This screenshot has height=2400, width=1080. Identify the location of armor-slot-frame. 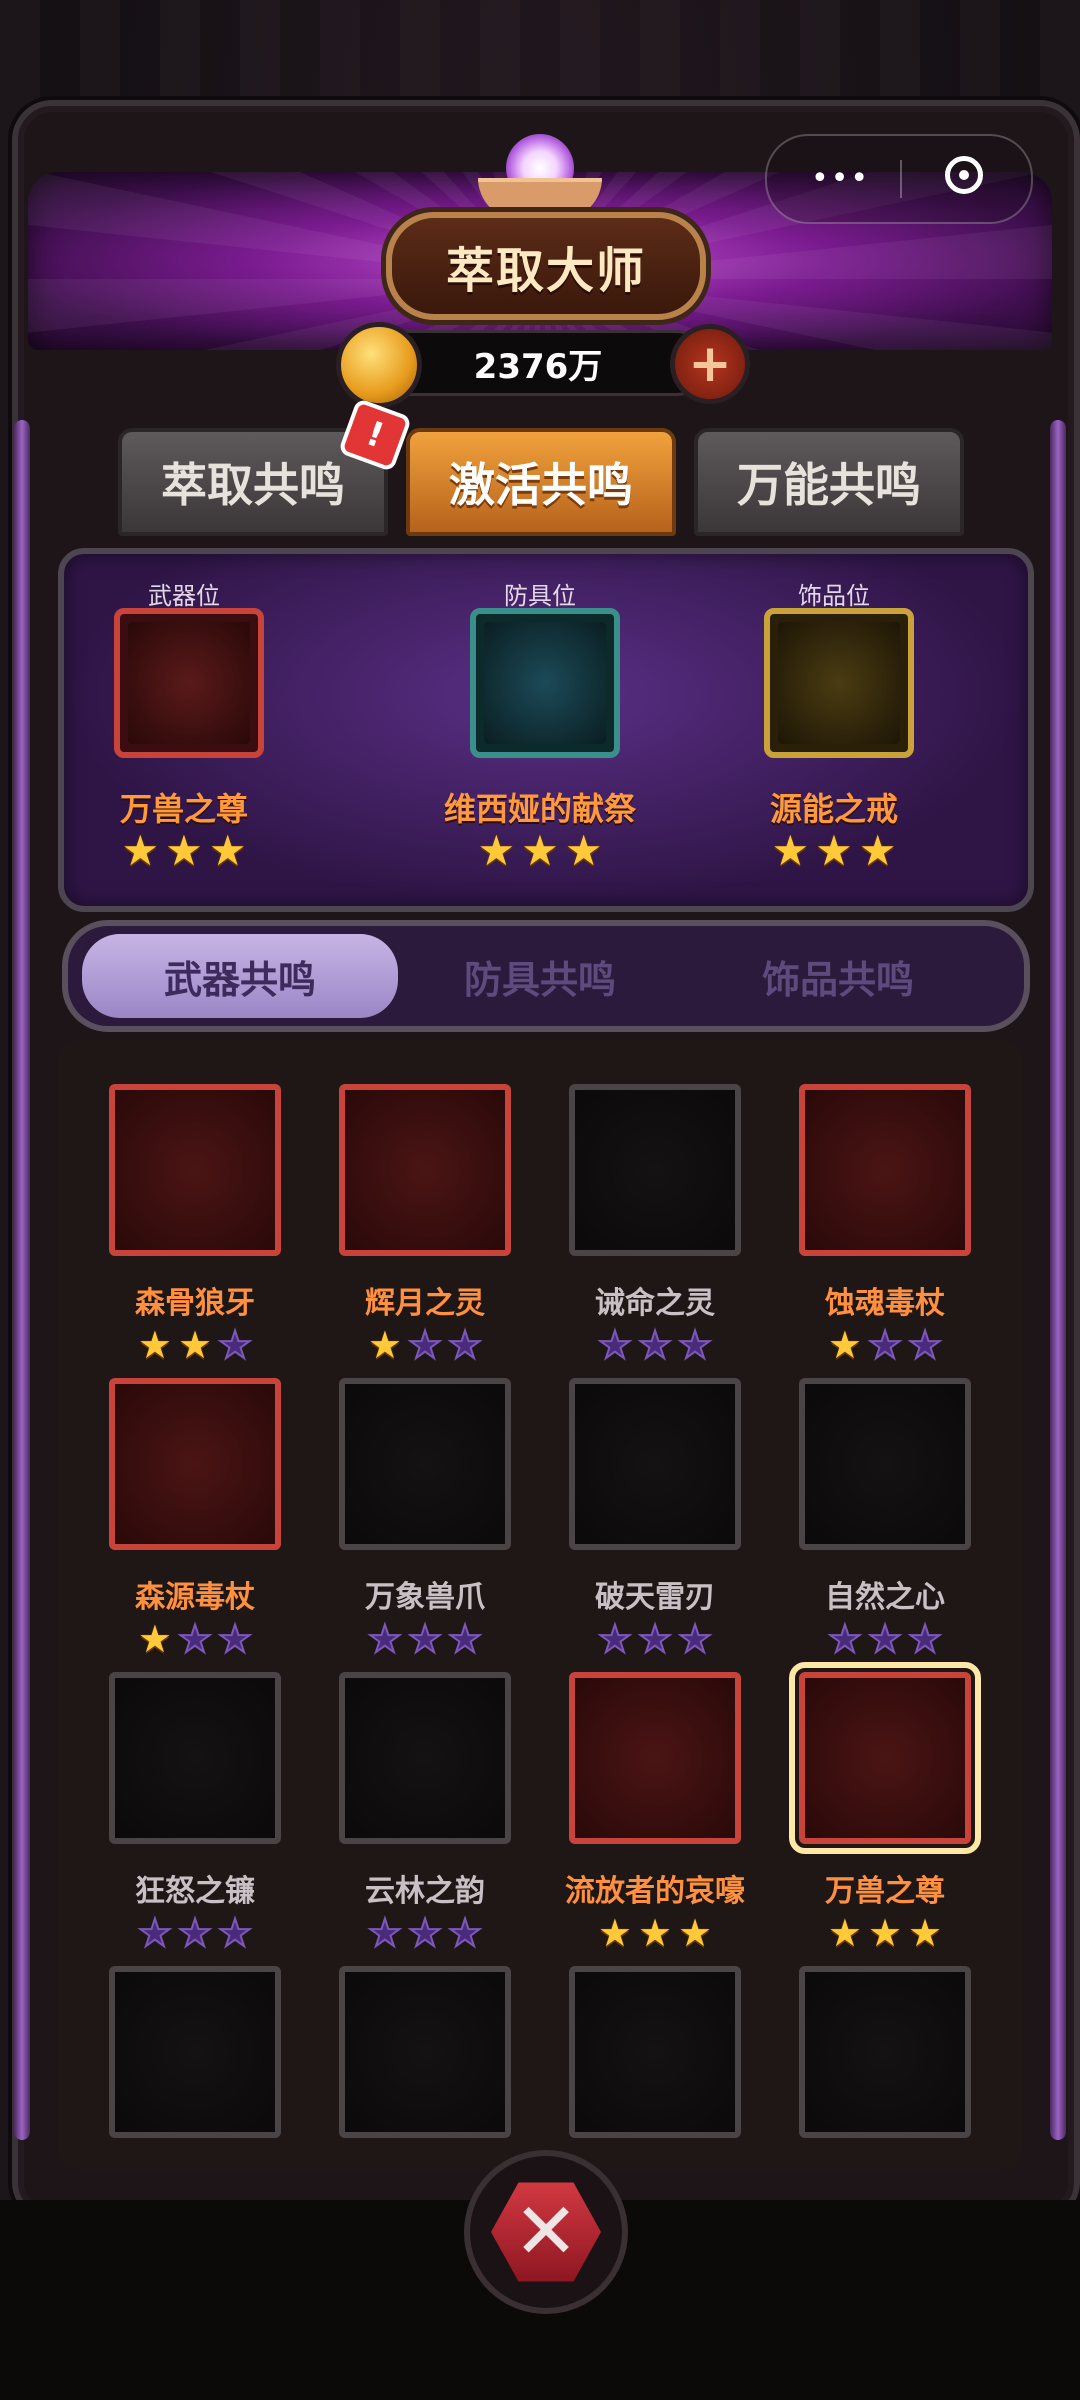
(545, 683).